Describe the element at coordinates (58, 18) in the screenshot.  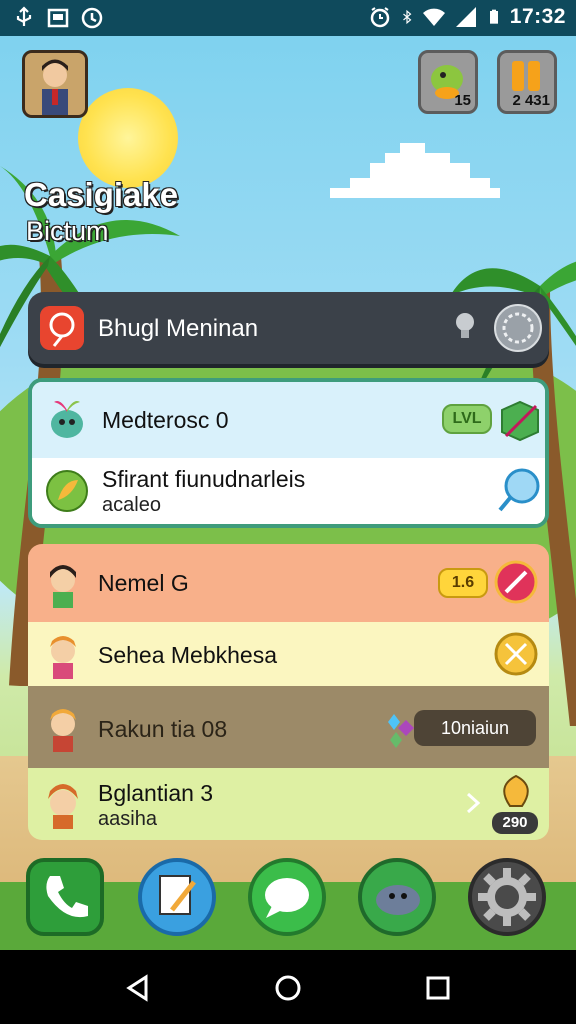
I see `screenshot-icon` at that location.